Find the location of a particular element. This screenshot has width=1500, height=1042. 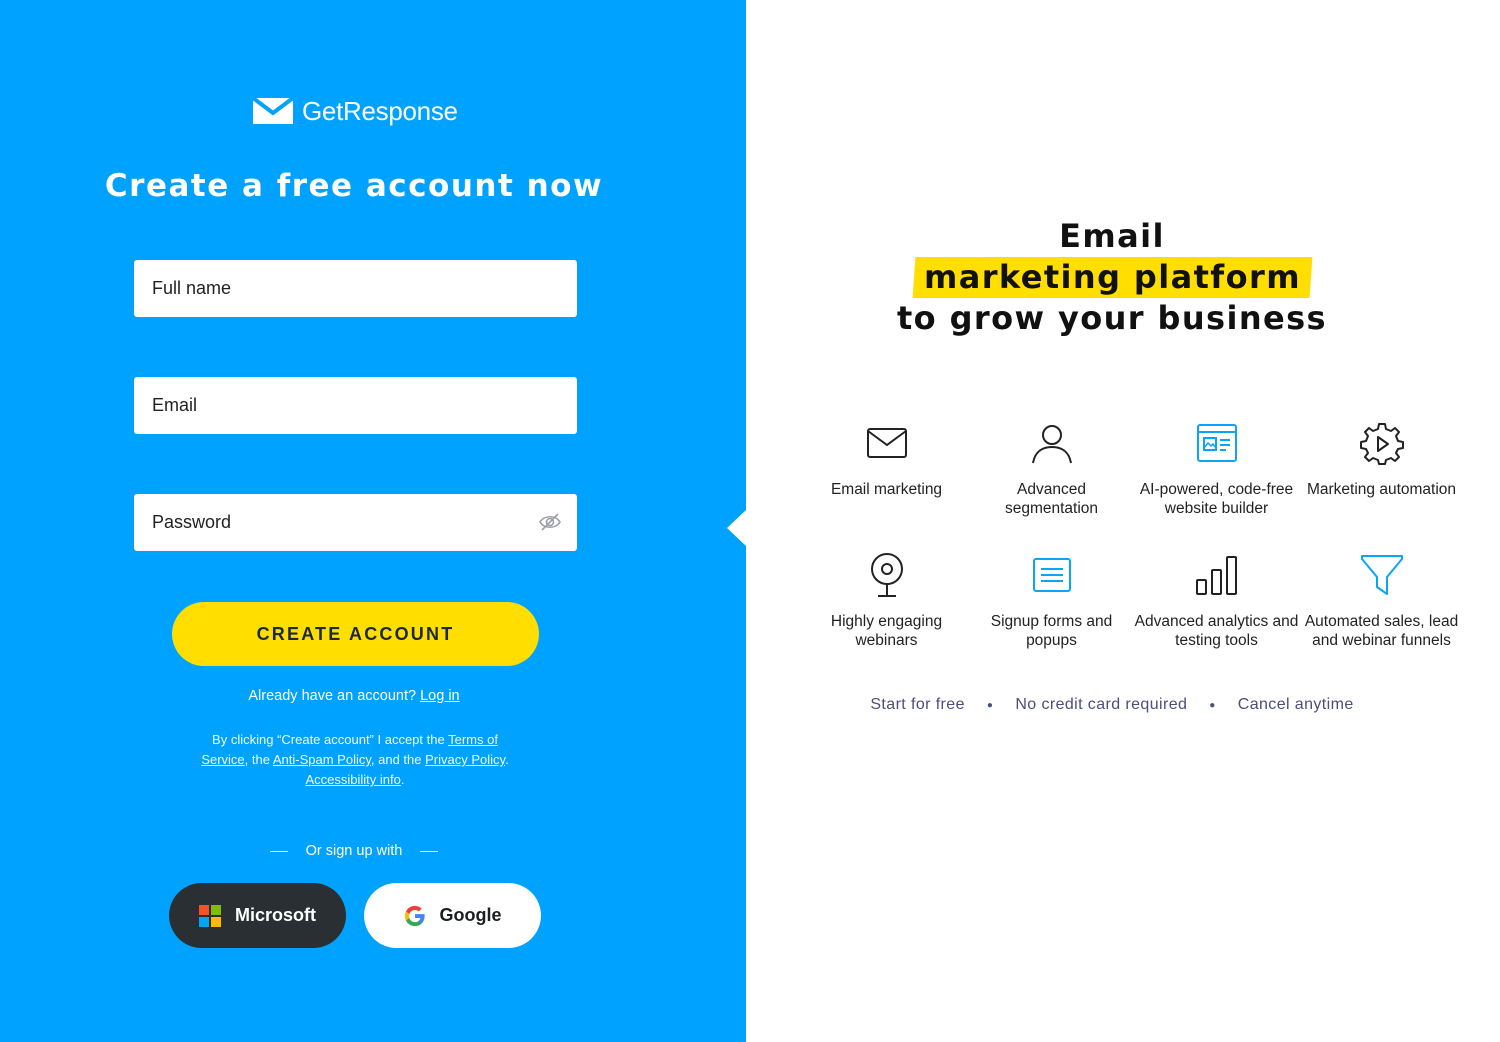

feature-item: Marketing automation is located at coordinates (1381, 467).